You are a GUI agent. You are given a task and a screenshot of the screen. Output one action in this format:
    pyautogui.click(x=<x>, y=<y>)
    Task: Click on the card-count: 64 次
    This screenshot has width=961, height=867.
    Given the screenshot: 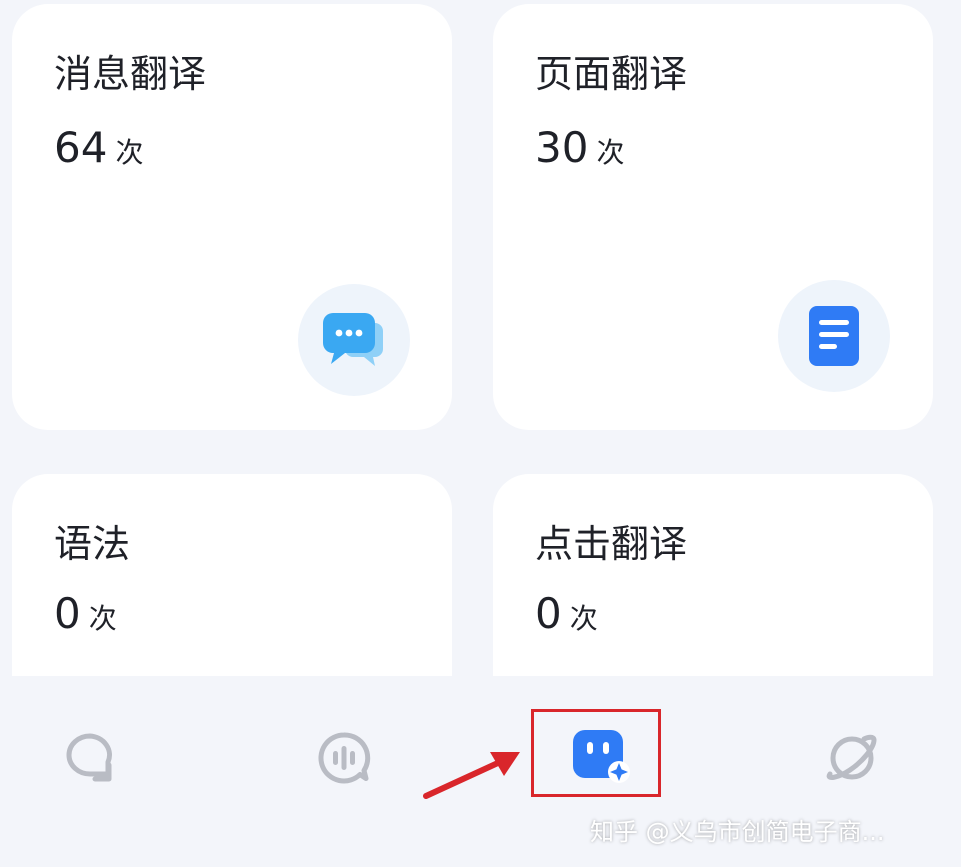 What is the action you would take?
    pyautogui.click(x=98, y=152)
    